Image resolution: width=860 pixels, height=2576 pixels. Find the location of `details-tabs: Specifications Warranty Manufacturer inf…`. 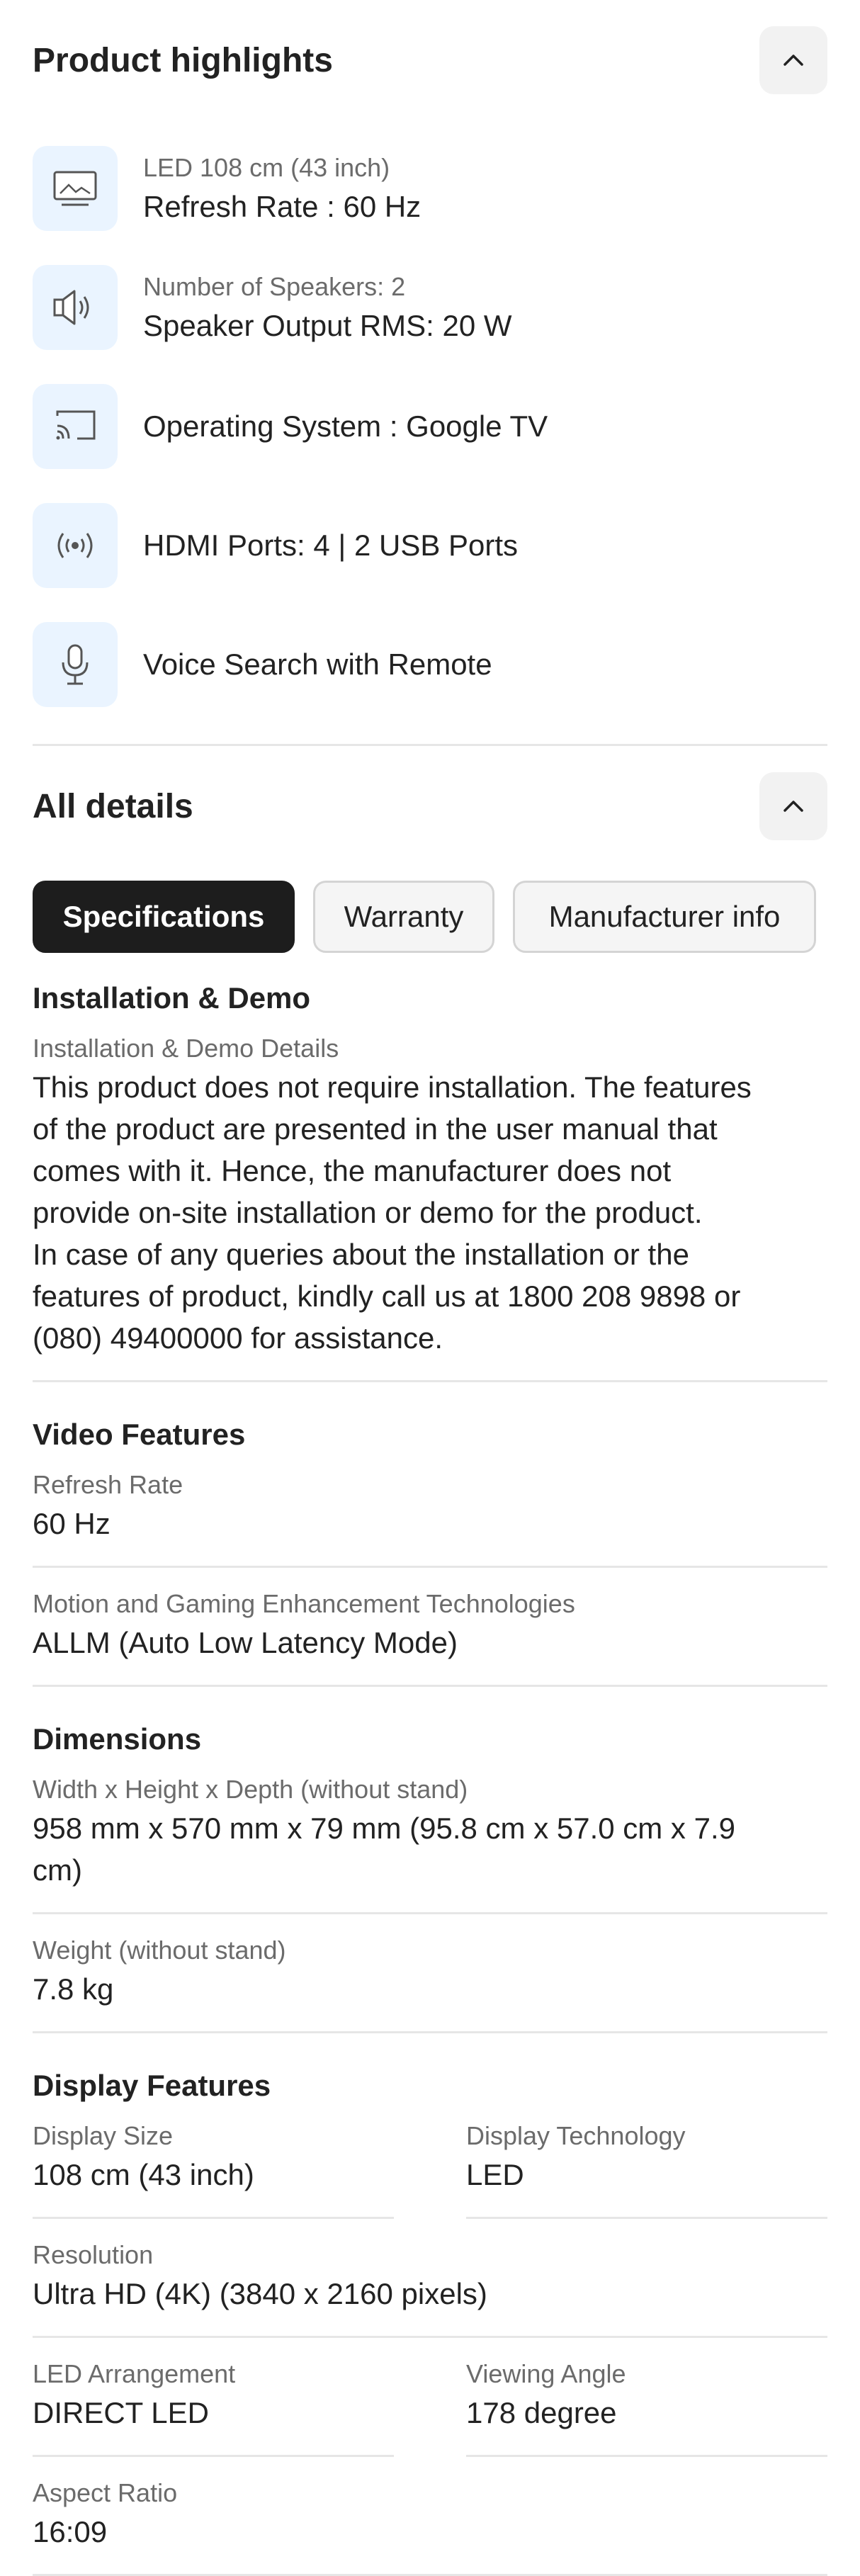

details-tabs: Specifications Warranty Manufacturer inf… is located at coordinates (430, 917).